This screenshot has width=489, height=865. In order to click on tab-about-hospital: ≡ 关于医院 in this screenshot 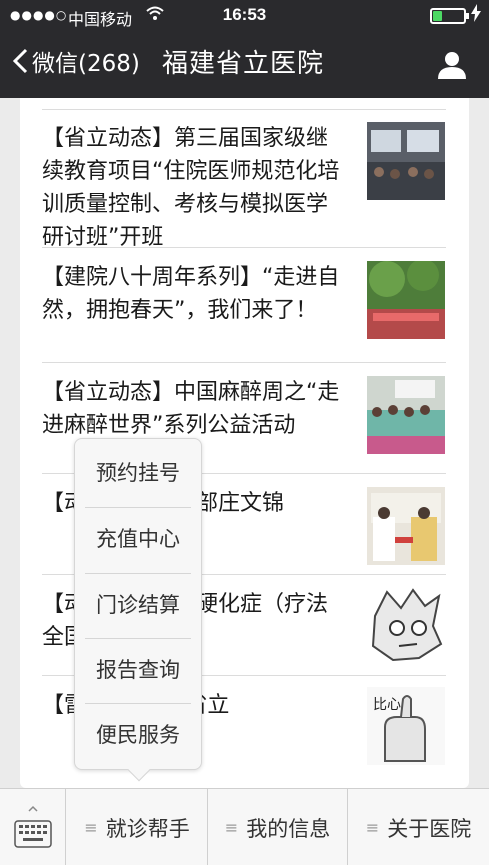, I will do `click(418, 827)`.